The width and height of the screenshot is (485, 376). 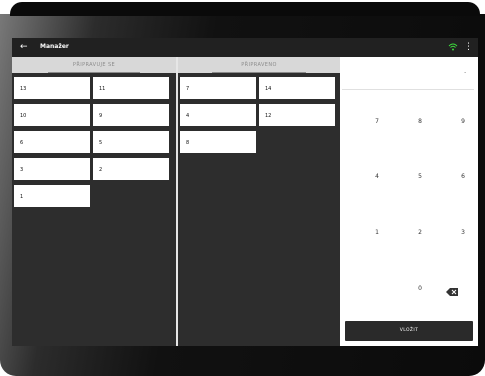 What do you see at coordinates (420, 233) in the screenshot?
I see `keypad-key: 2` at bounding box center [420, 233].